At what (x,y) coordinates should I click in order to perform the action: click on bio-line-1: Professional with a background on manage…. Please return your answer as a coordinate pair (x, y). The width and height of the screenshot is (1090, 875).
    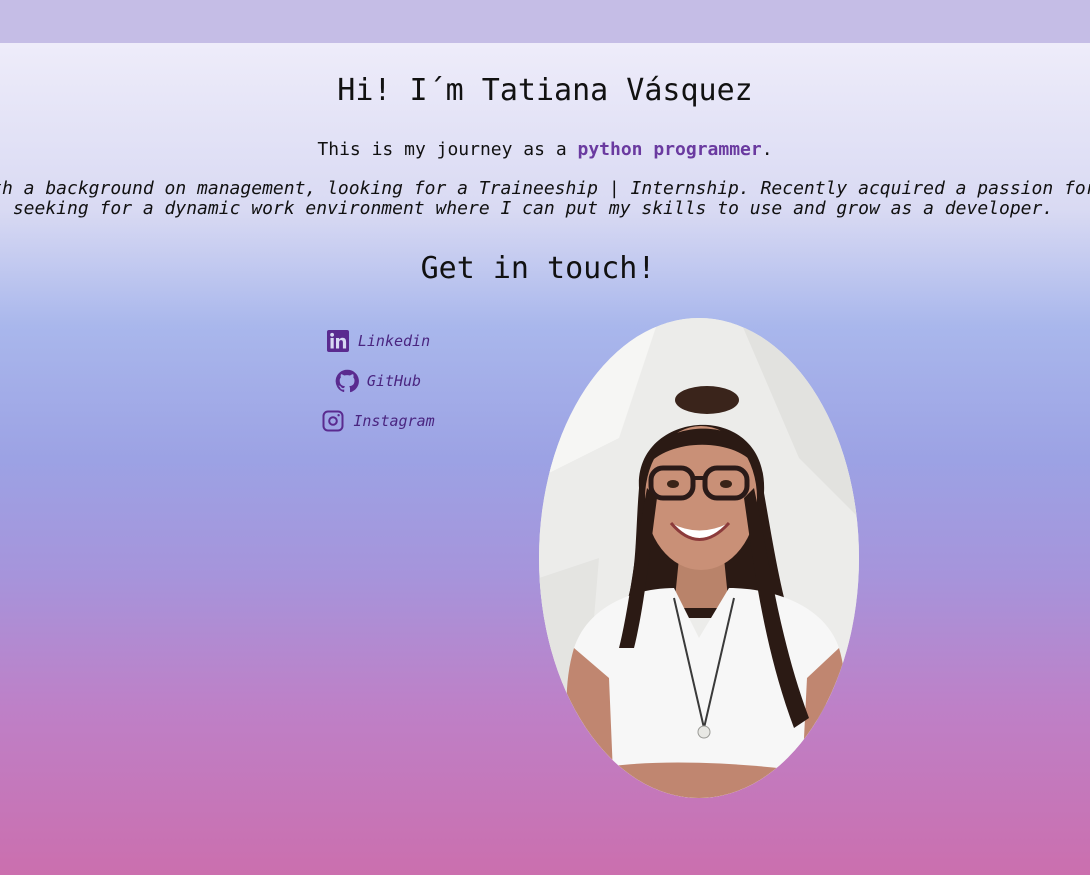
    Looking at the image, I should click on (545, 188).